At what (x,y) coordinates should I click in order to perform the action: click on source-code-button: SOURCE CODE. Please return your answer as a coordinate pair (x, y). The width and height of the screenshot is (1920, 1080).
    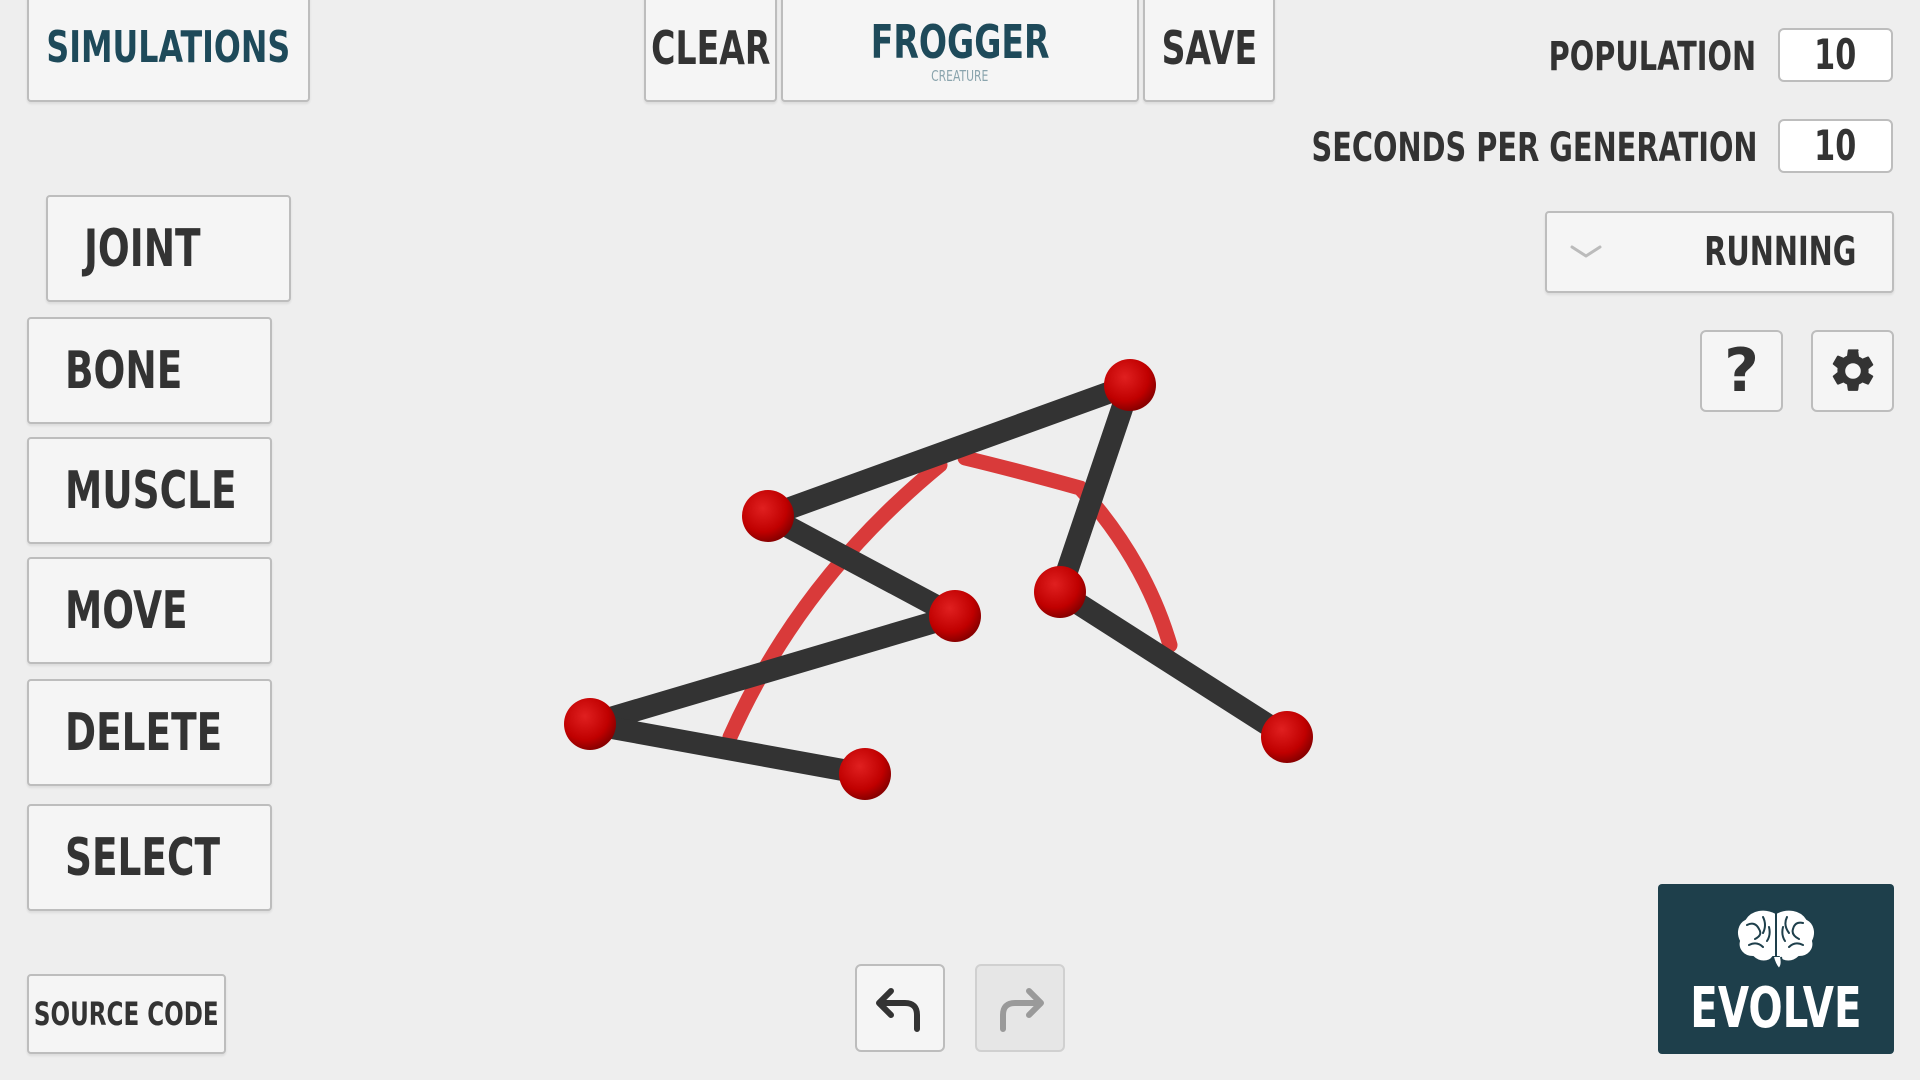
    Looking at the image, I should click on (126, 1014).